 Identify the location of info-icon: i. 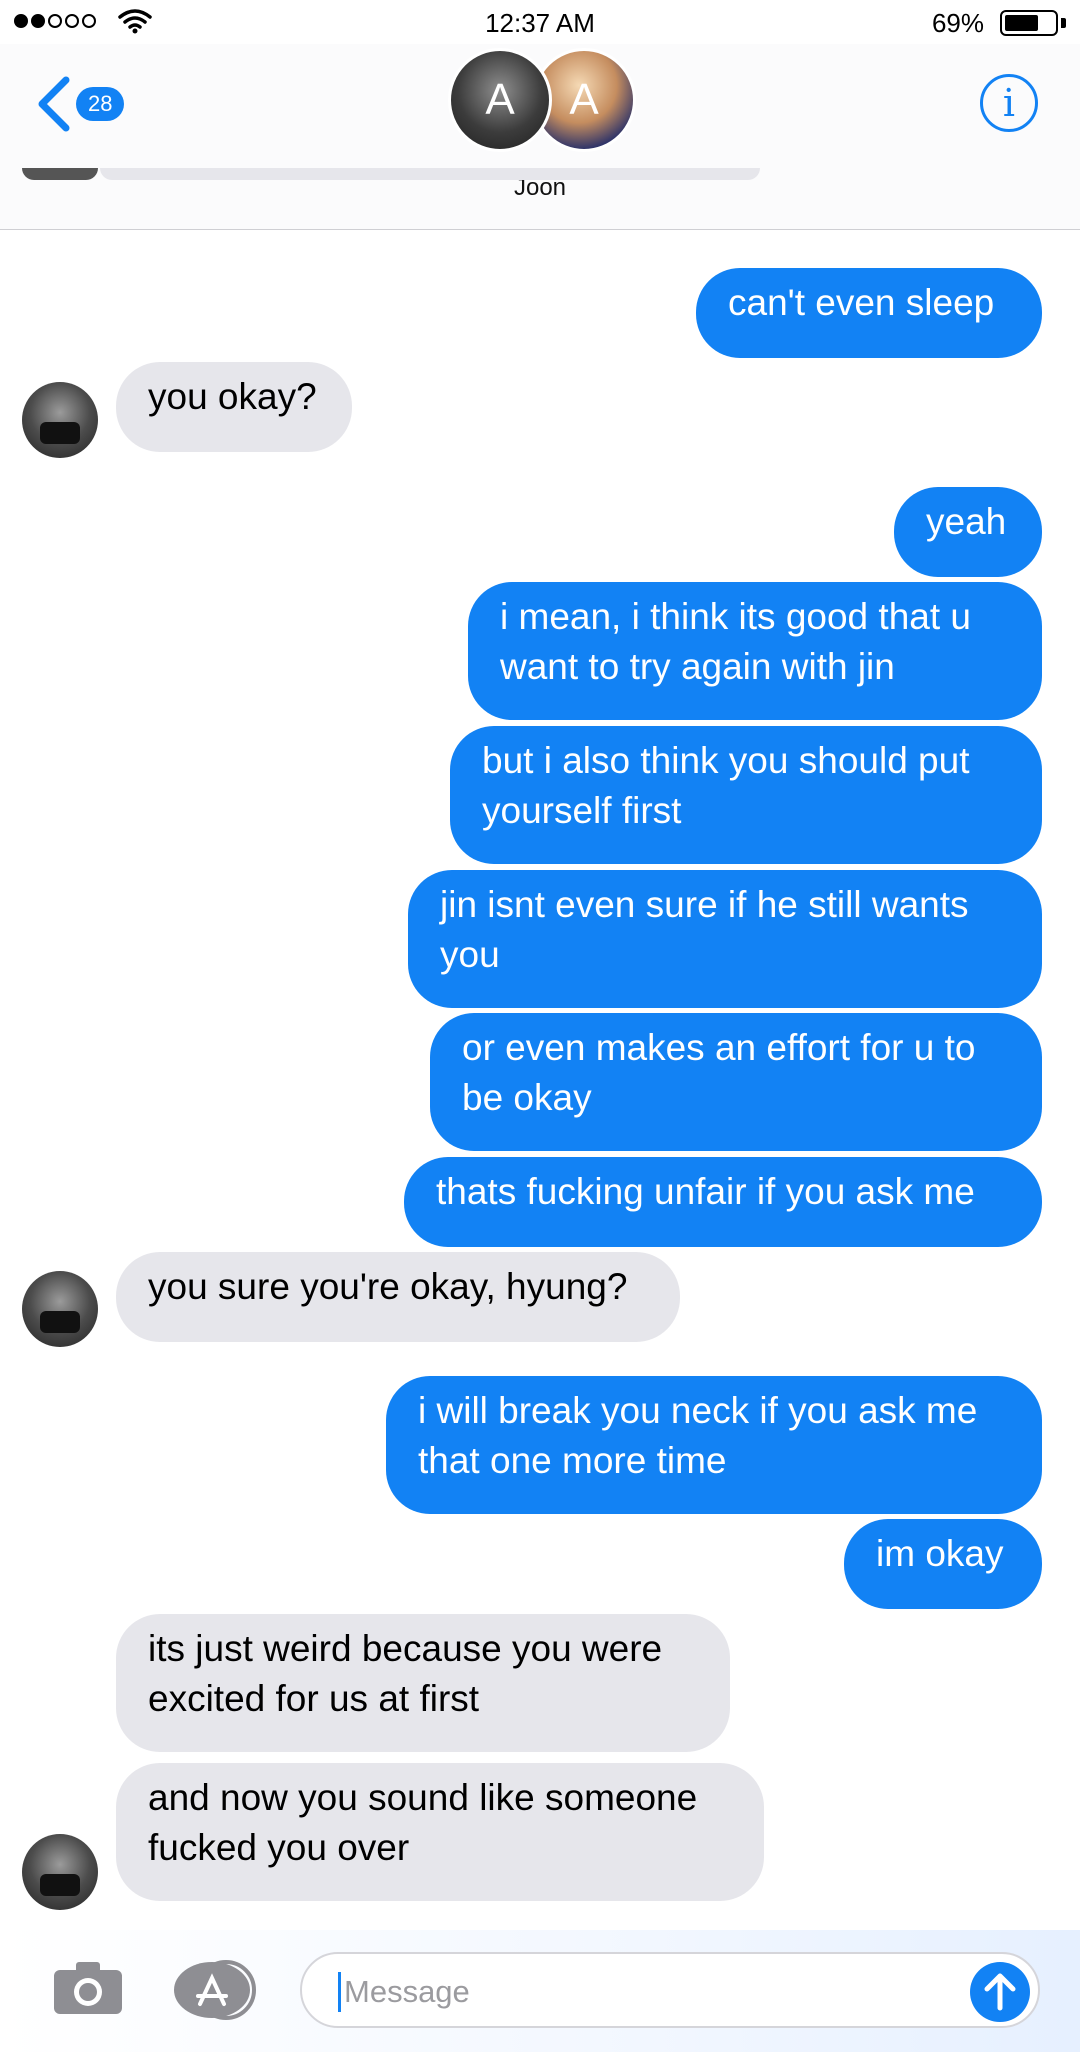
(1009, 103).